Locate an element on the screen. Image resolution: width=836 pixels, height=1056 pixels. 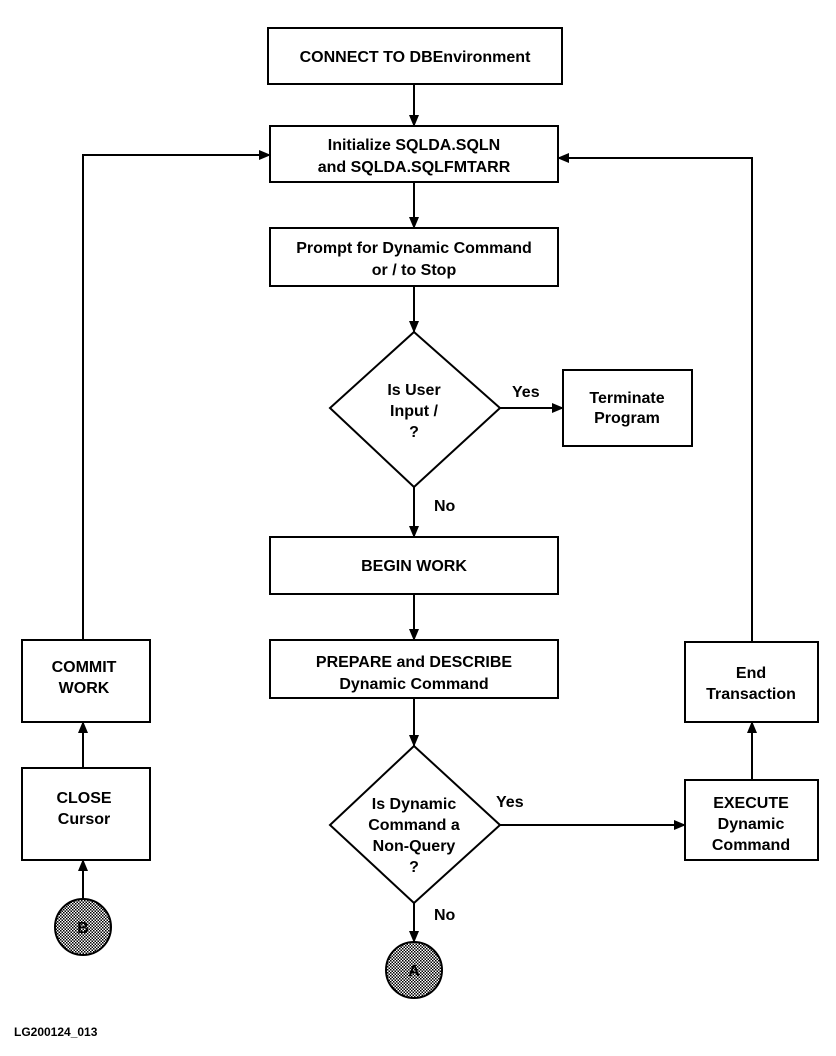
node-connect-text: CONNECT TO DBEnvironment is located at coordinates (416, 57).